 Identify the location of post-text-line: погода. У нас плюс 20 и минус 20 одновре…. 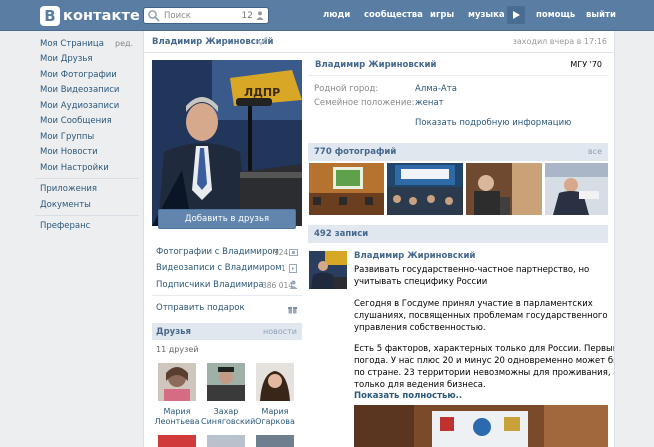
(484, 361).